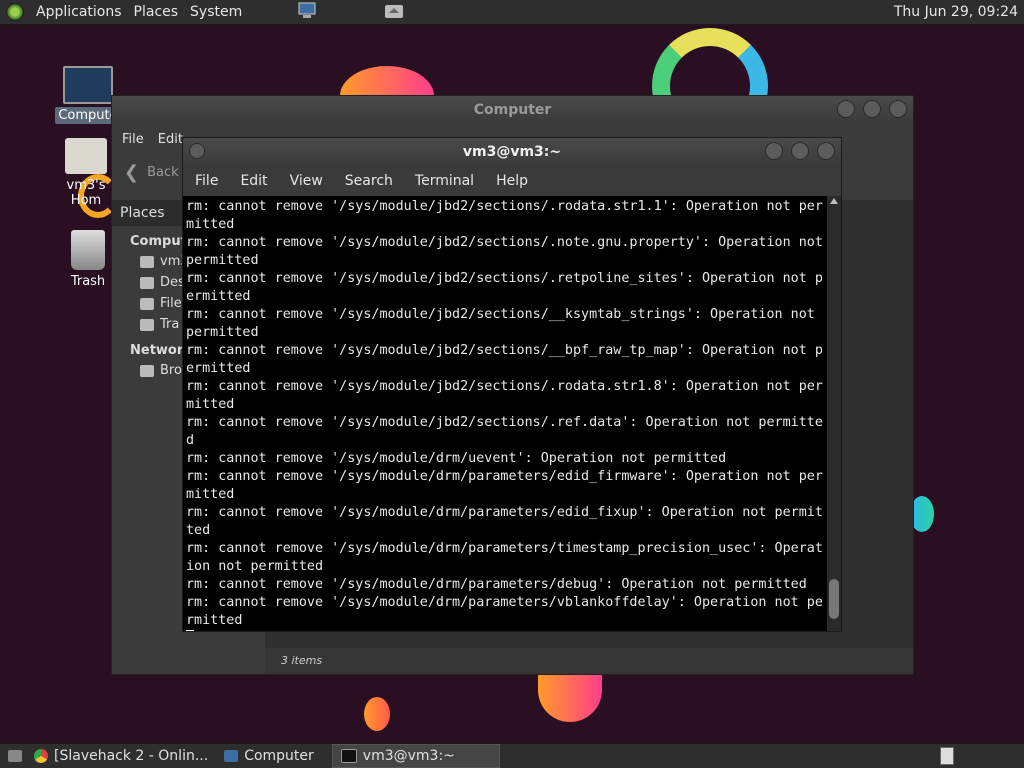  I want to click on menu-terminal: Terminal, so click(444, 181).